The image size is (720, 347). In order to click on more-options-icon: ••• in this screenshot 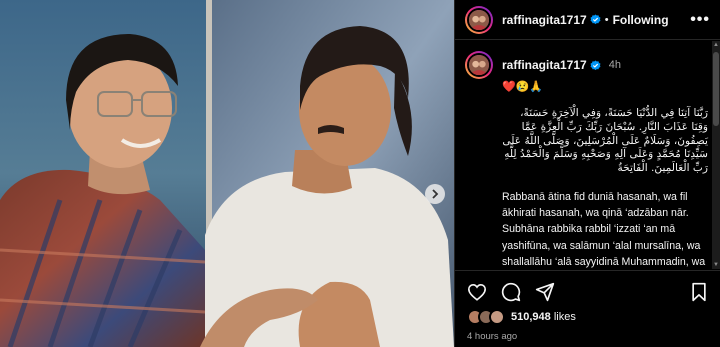, I will do `click(700, 20)`.